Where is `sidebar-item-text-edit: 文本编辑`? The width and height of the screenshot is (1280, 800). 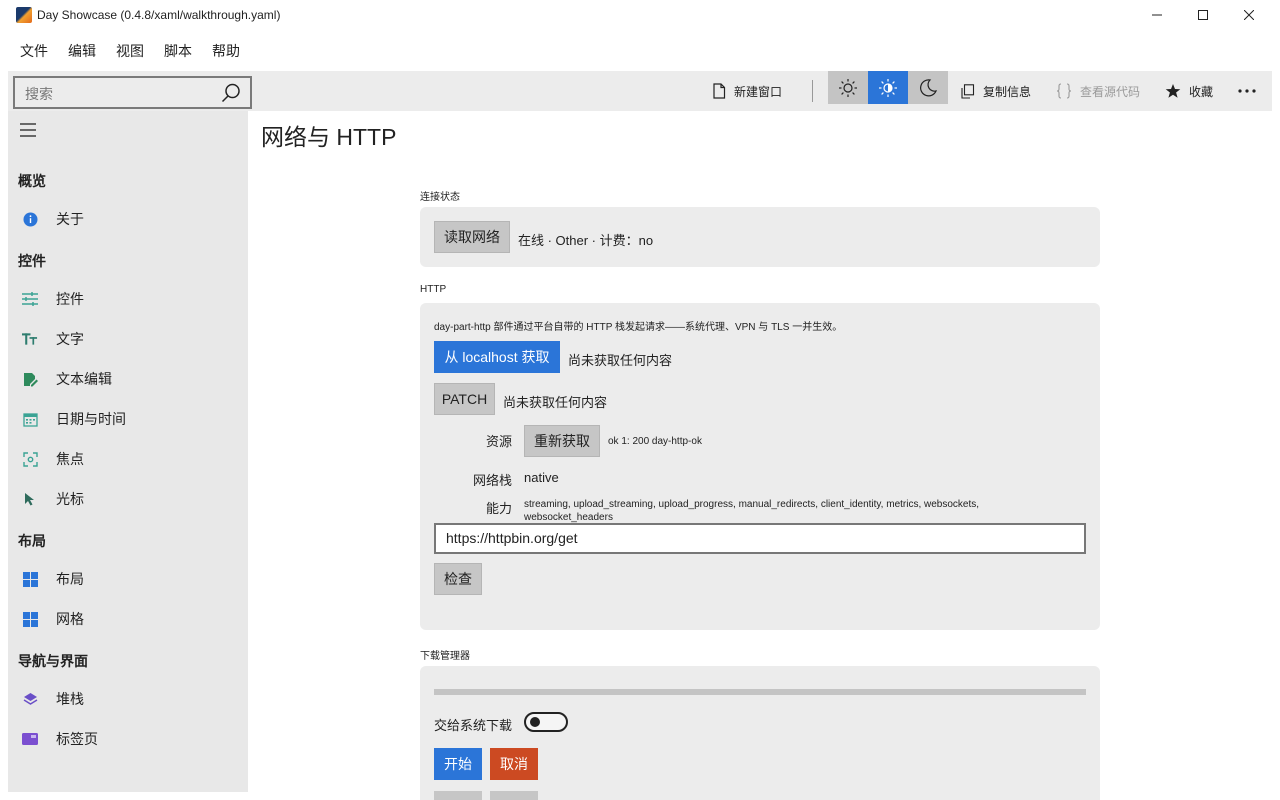 sidebar-item-text-edit: 文本编辑 is located at coordinates (128, 379).